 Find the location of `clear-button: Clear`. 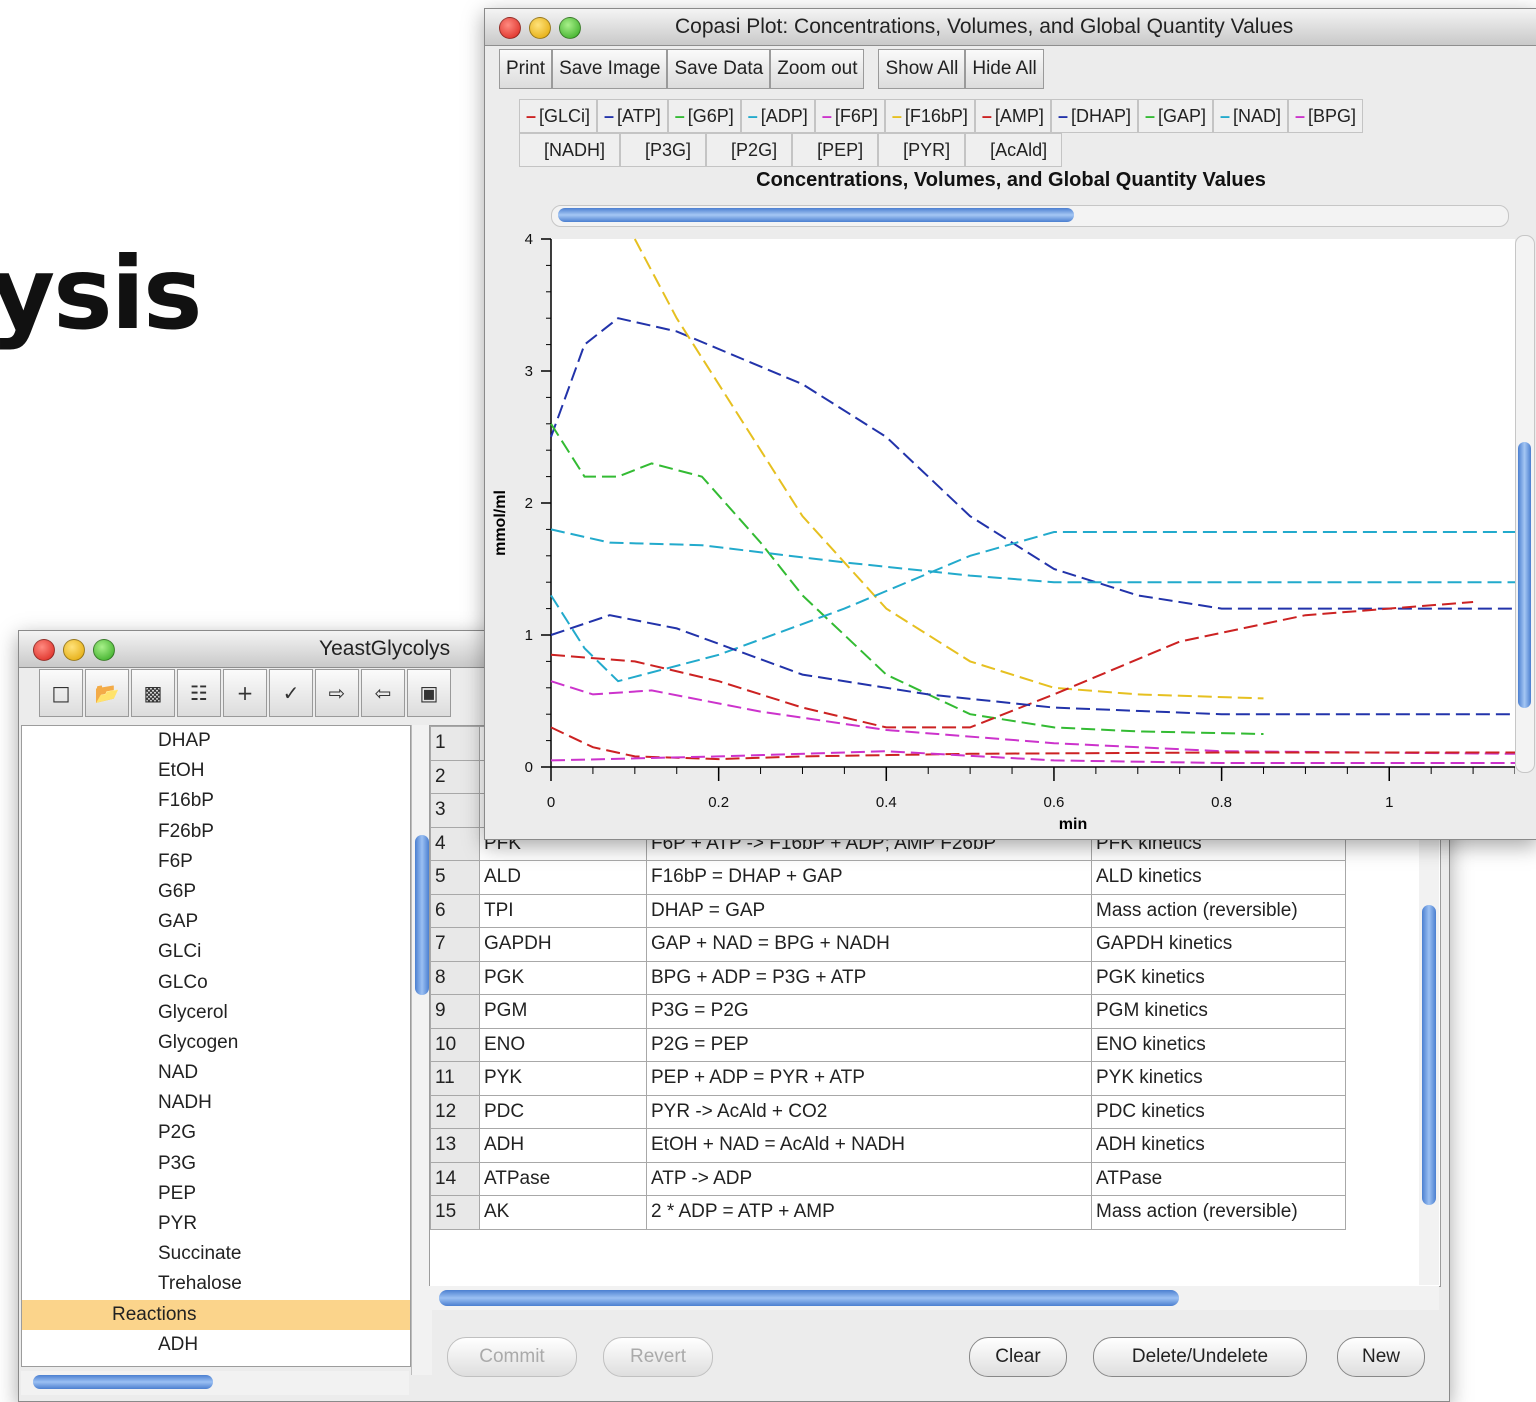

clear-button: Clear is located at coordinates (1018, 1357).